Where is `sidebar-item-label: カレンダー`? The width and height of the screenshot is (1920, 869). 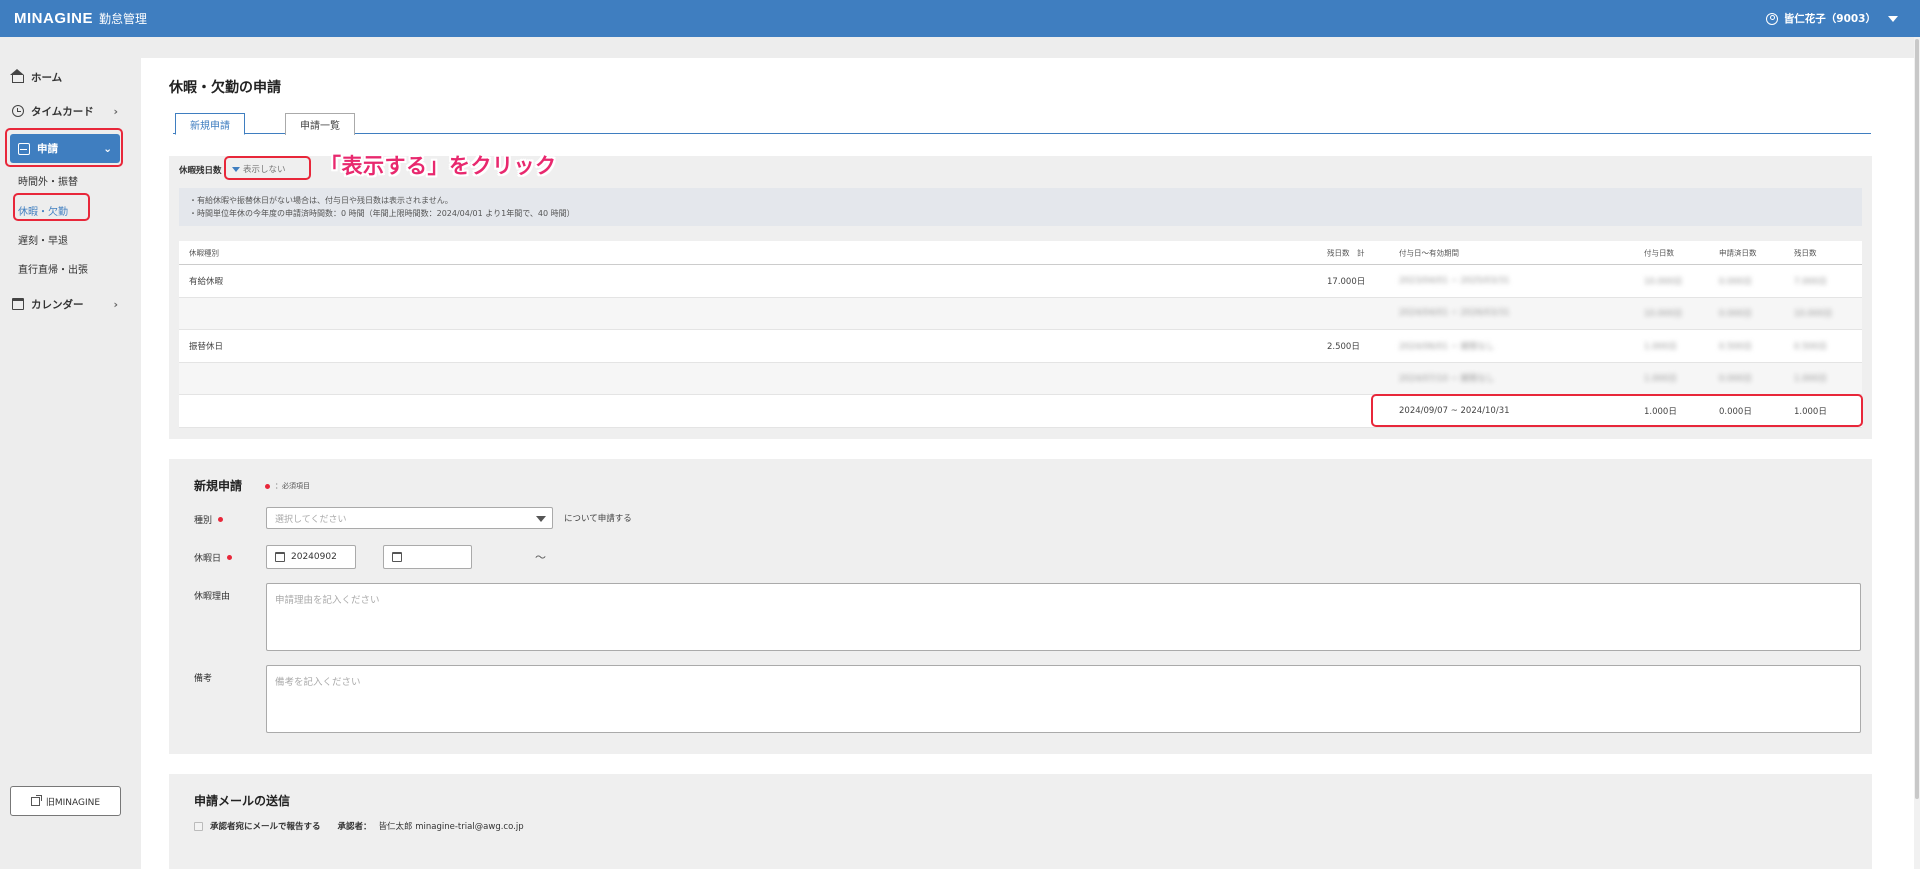
sidebar-item-label: カレンダー is located at coordinates (57, 304).